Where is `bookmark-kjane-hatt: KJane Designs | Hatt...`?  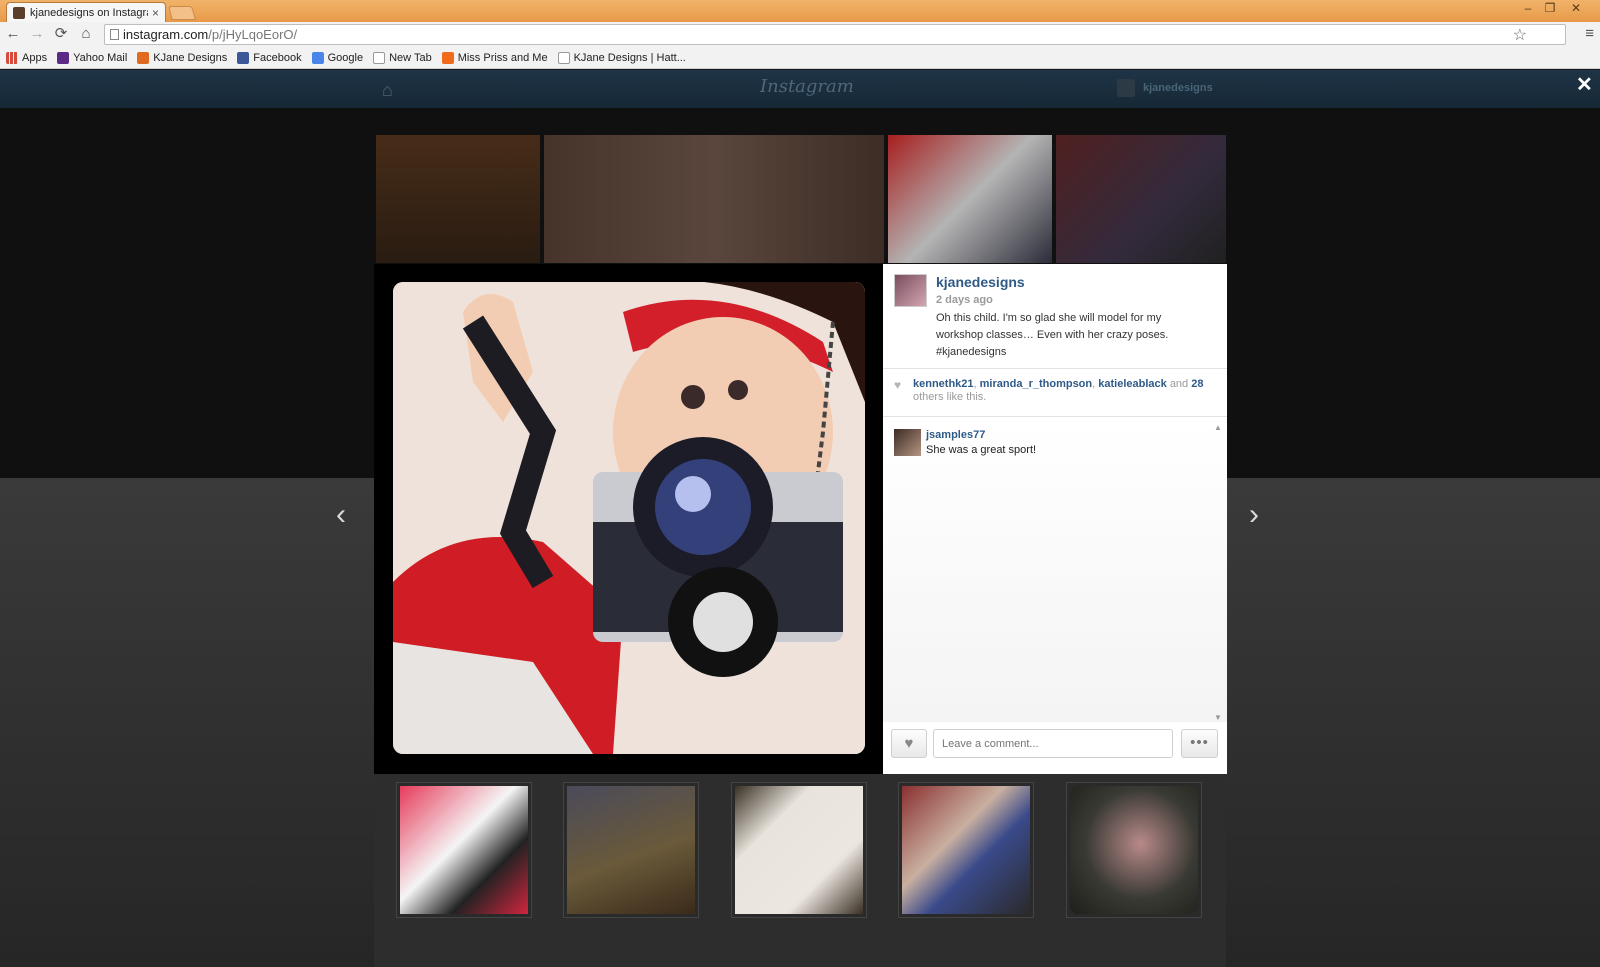 bookmark-kjane-hatt: KJane Designs | Hatt... is located at coordinates (621, 57).